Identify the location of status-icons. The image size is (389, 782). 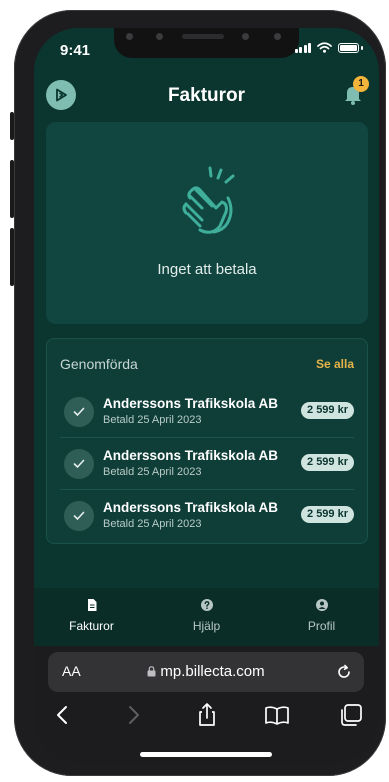
(328, 47).